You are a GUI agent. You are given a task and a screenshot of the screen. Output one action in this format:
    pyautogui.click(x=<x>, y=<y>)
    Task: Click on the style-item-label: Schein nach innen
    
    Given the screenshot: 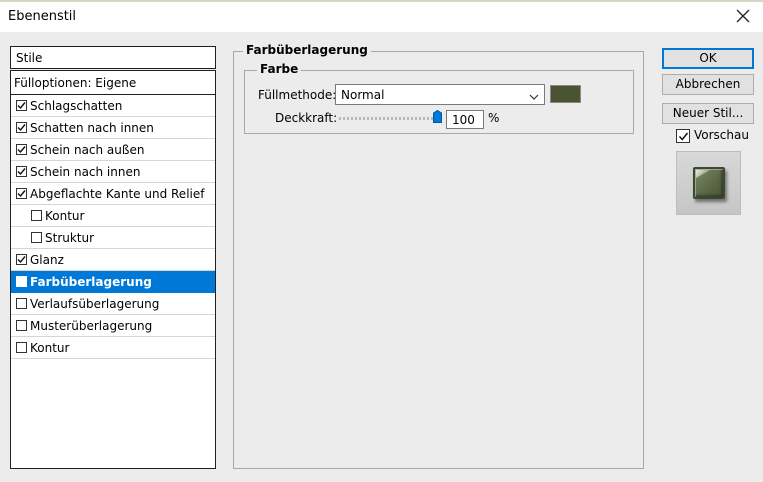 What is the action you would take?
    pyautogui.click(x=85, y=171)
    